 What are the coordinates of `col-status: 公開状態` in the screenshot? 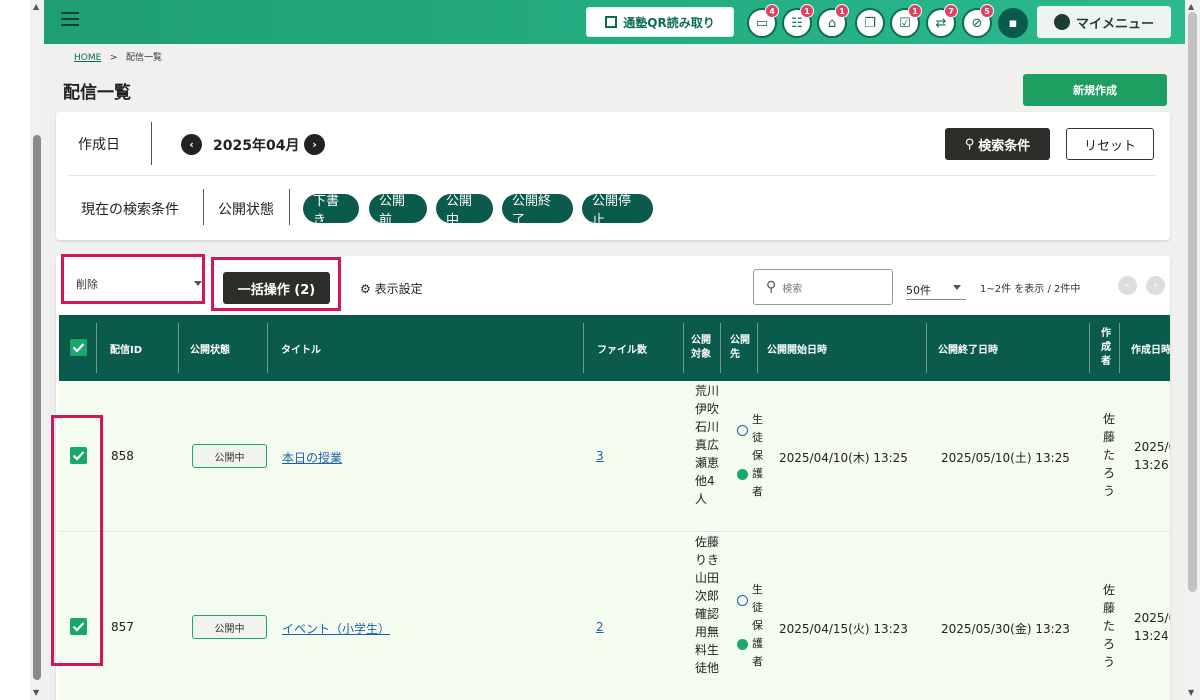 It's located at (204, 348).